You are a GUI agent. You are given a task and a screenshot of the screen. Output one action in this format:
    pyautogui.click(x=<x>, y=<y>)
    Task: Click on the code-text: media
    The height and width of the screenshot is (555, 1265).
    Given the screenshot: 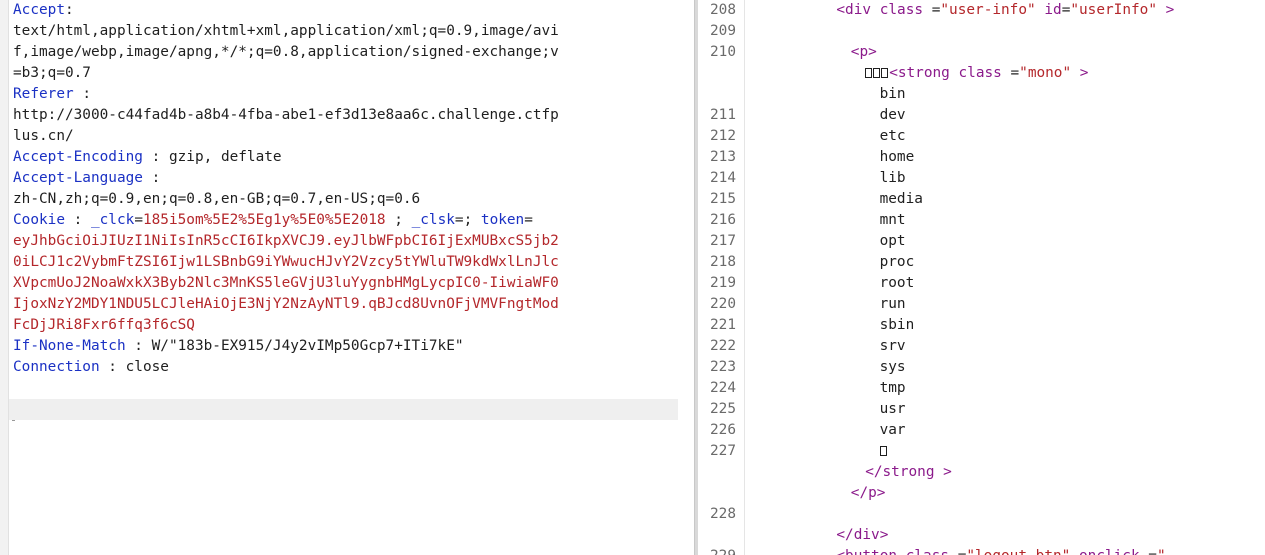 What is the action you would take?
    pyautogui.click(x=901, y=199)
    